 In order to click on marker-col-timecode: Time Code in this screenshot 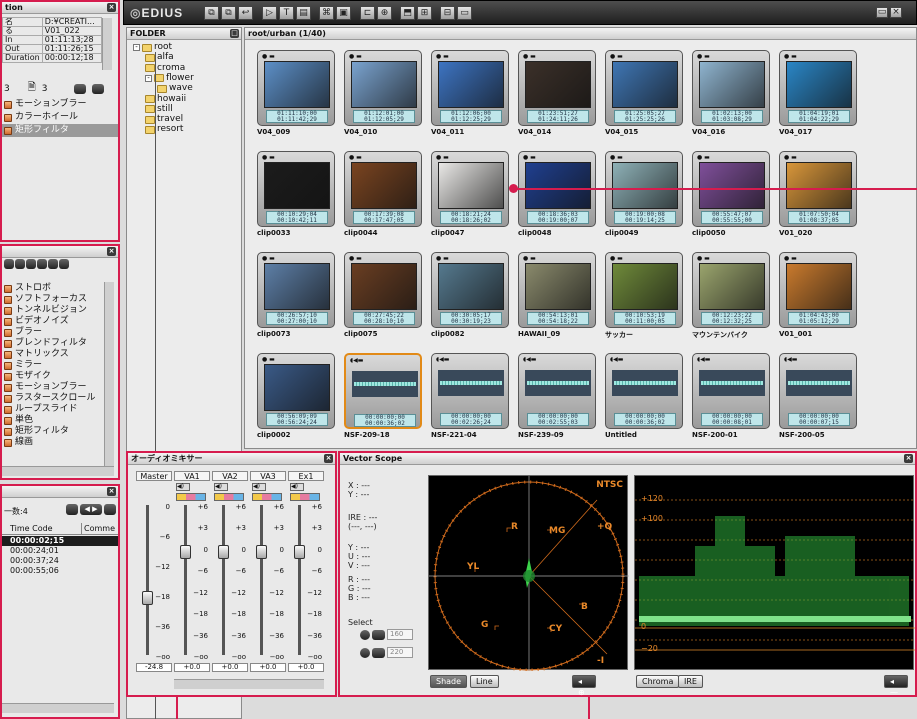, I will do `click(42, 528)`.